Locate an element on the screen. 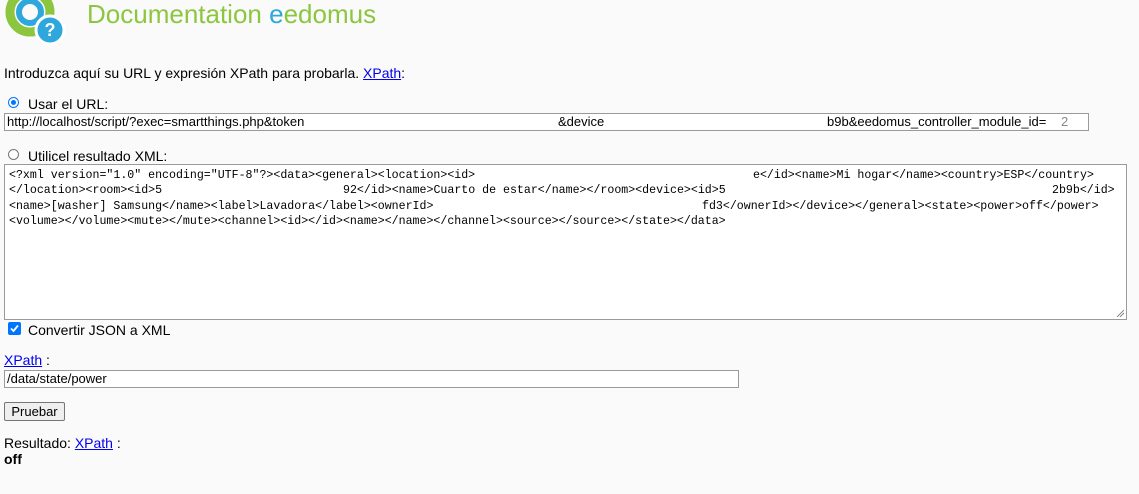  convert-json-option: Convertir JSON a XML is located at coordinates (89, 329).